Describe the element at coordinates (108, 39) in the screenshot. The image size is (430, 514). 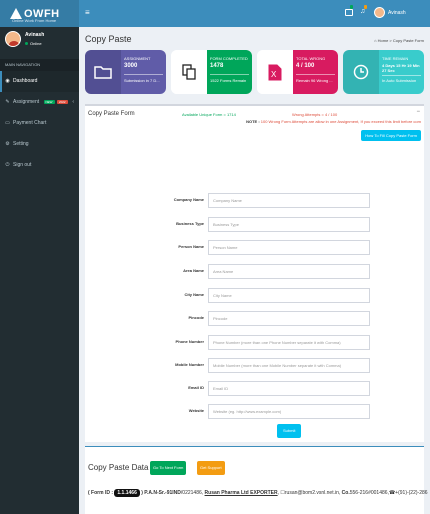
I see `page-title: Copy Paste` at that location.